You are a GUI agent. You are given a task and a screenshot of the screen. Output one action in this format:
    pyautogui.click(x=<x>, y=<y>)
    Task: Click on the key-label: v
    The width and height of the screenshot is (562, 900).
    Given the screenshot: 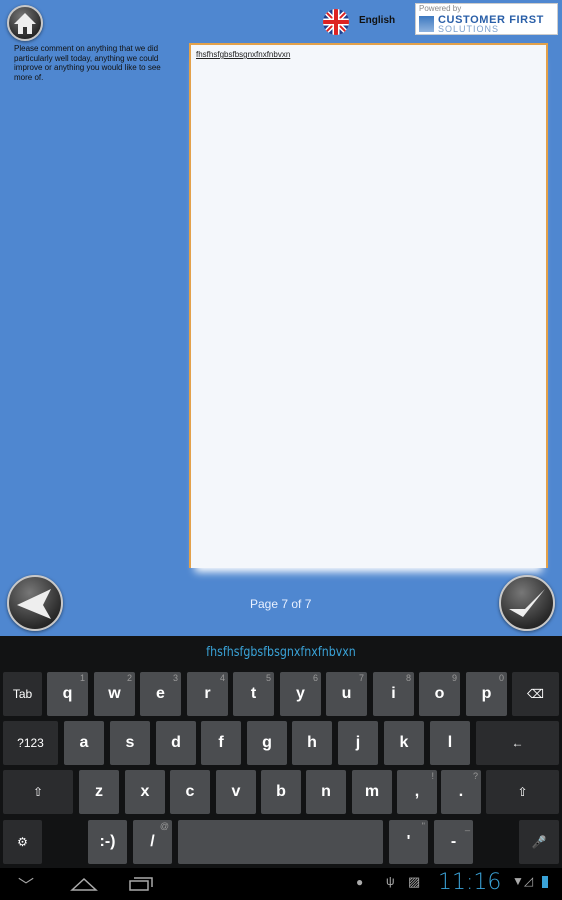 What is the action you would take?
    pyautogui.click(x=236, y=791)
    